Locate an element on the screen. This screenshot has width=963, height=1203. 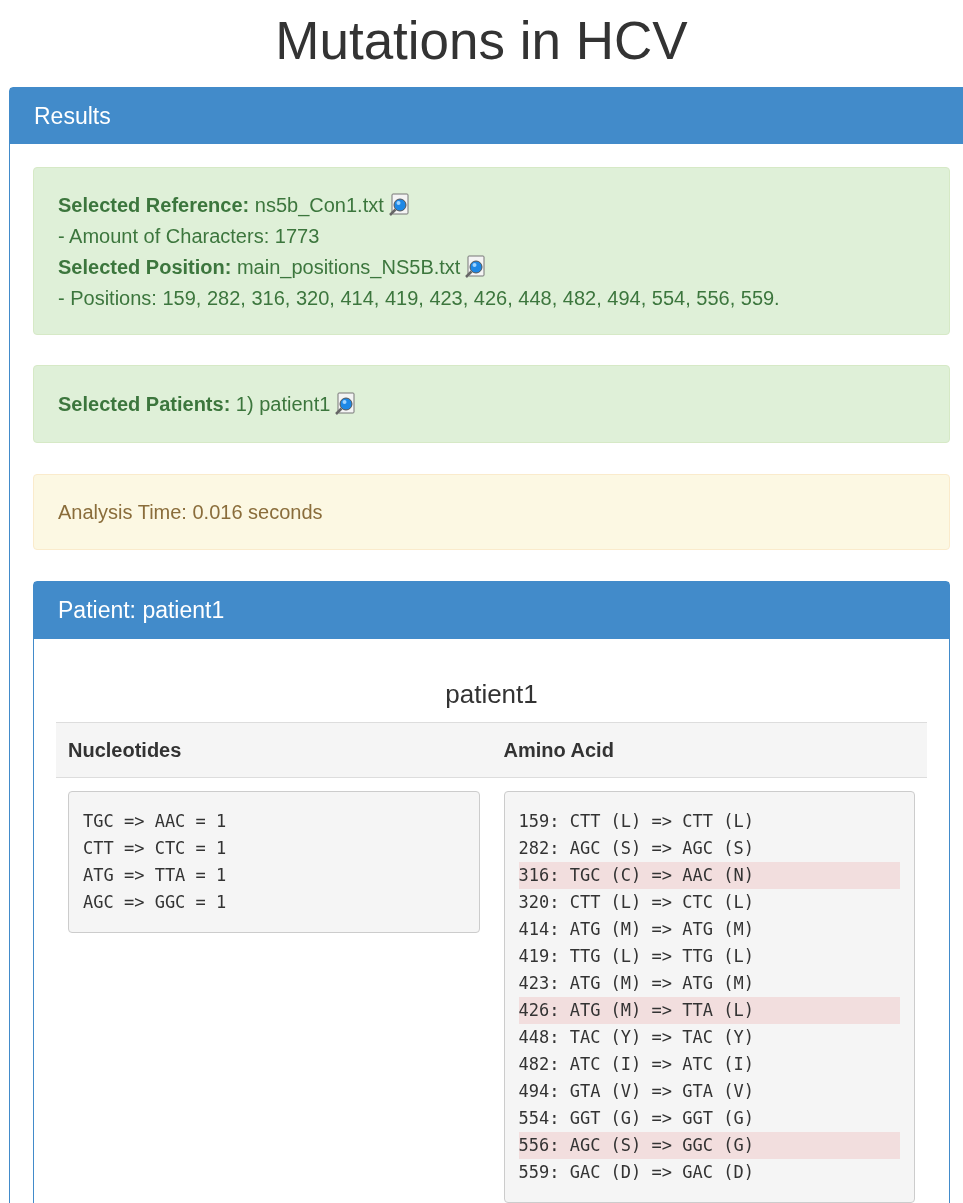
code-line: 159: CTT (L) => CTT (L) is located at coordinates (636, 821).